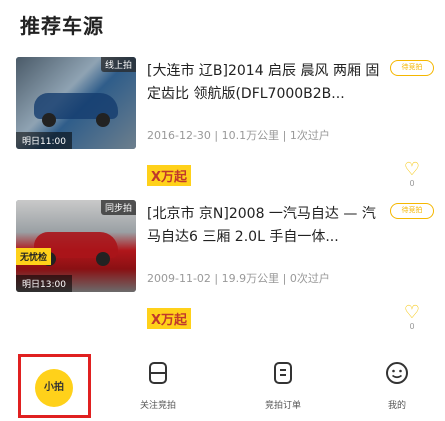  Describe the element at coordinates (283, 373) in the screenshot. I see `order-icon` at that location.